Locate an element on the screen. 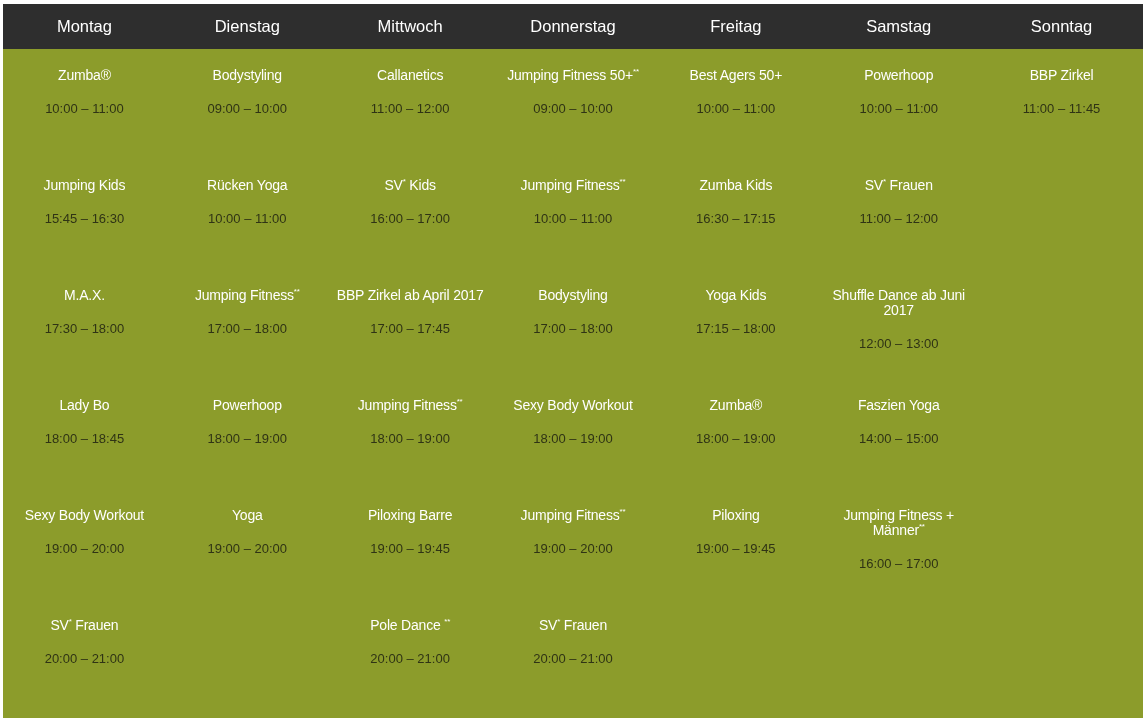 This screenshot has height=720, width=1147. class-title: Callanetics is located at coordinates (410, 75).